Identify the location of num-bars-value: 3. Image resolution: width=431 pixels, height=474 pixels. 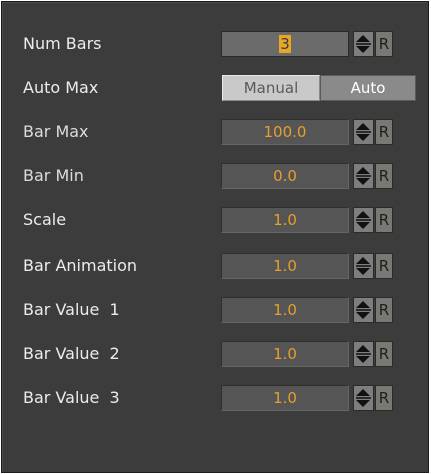
(285, 44).